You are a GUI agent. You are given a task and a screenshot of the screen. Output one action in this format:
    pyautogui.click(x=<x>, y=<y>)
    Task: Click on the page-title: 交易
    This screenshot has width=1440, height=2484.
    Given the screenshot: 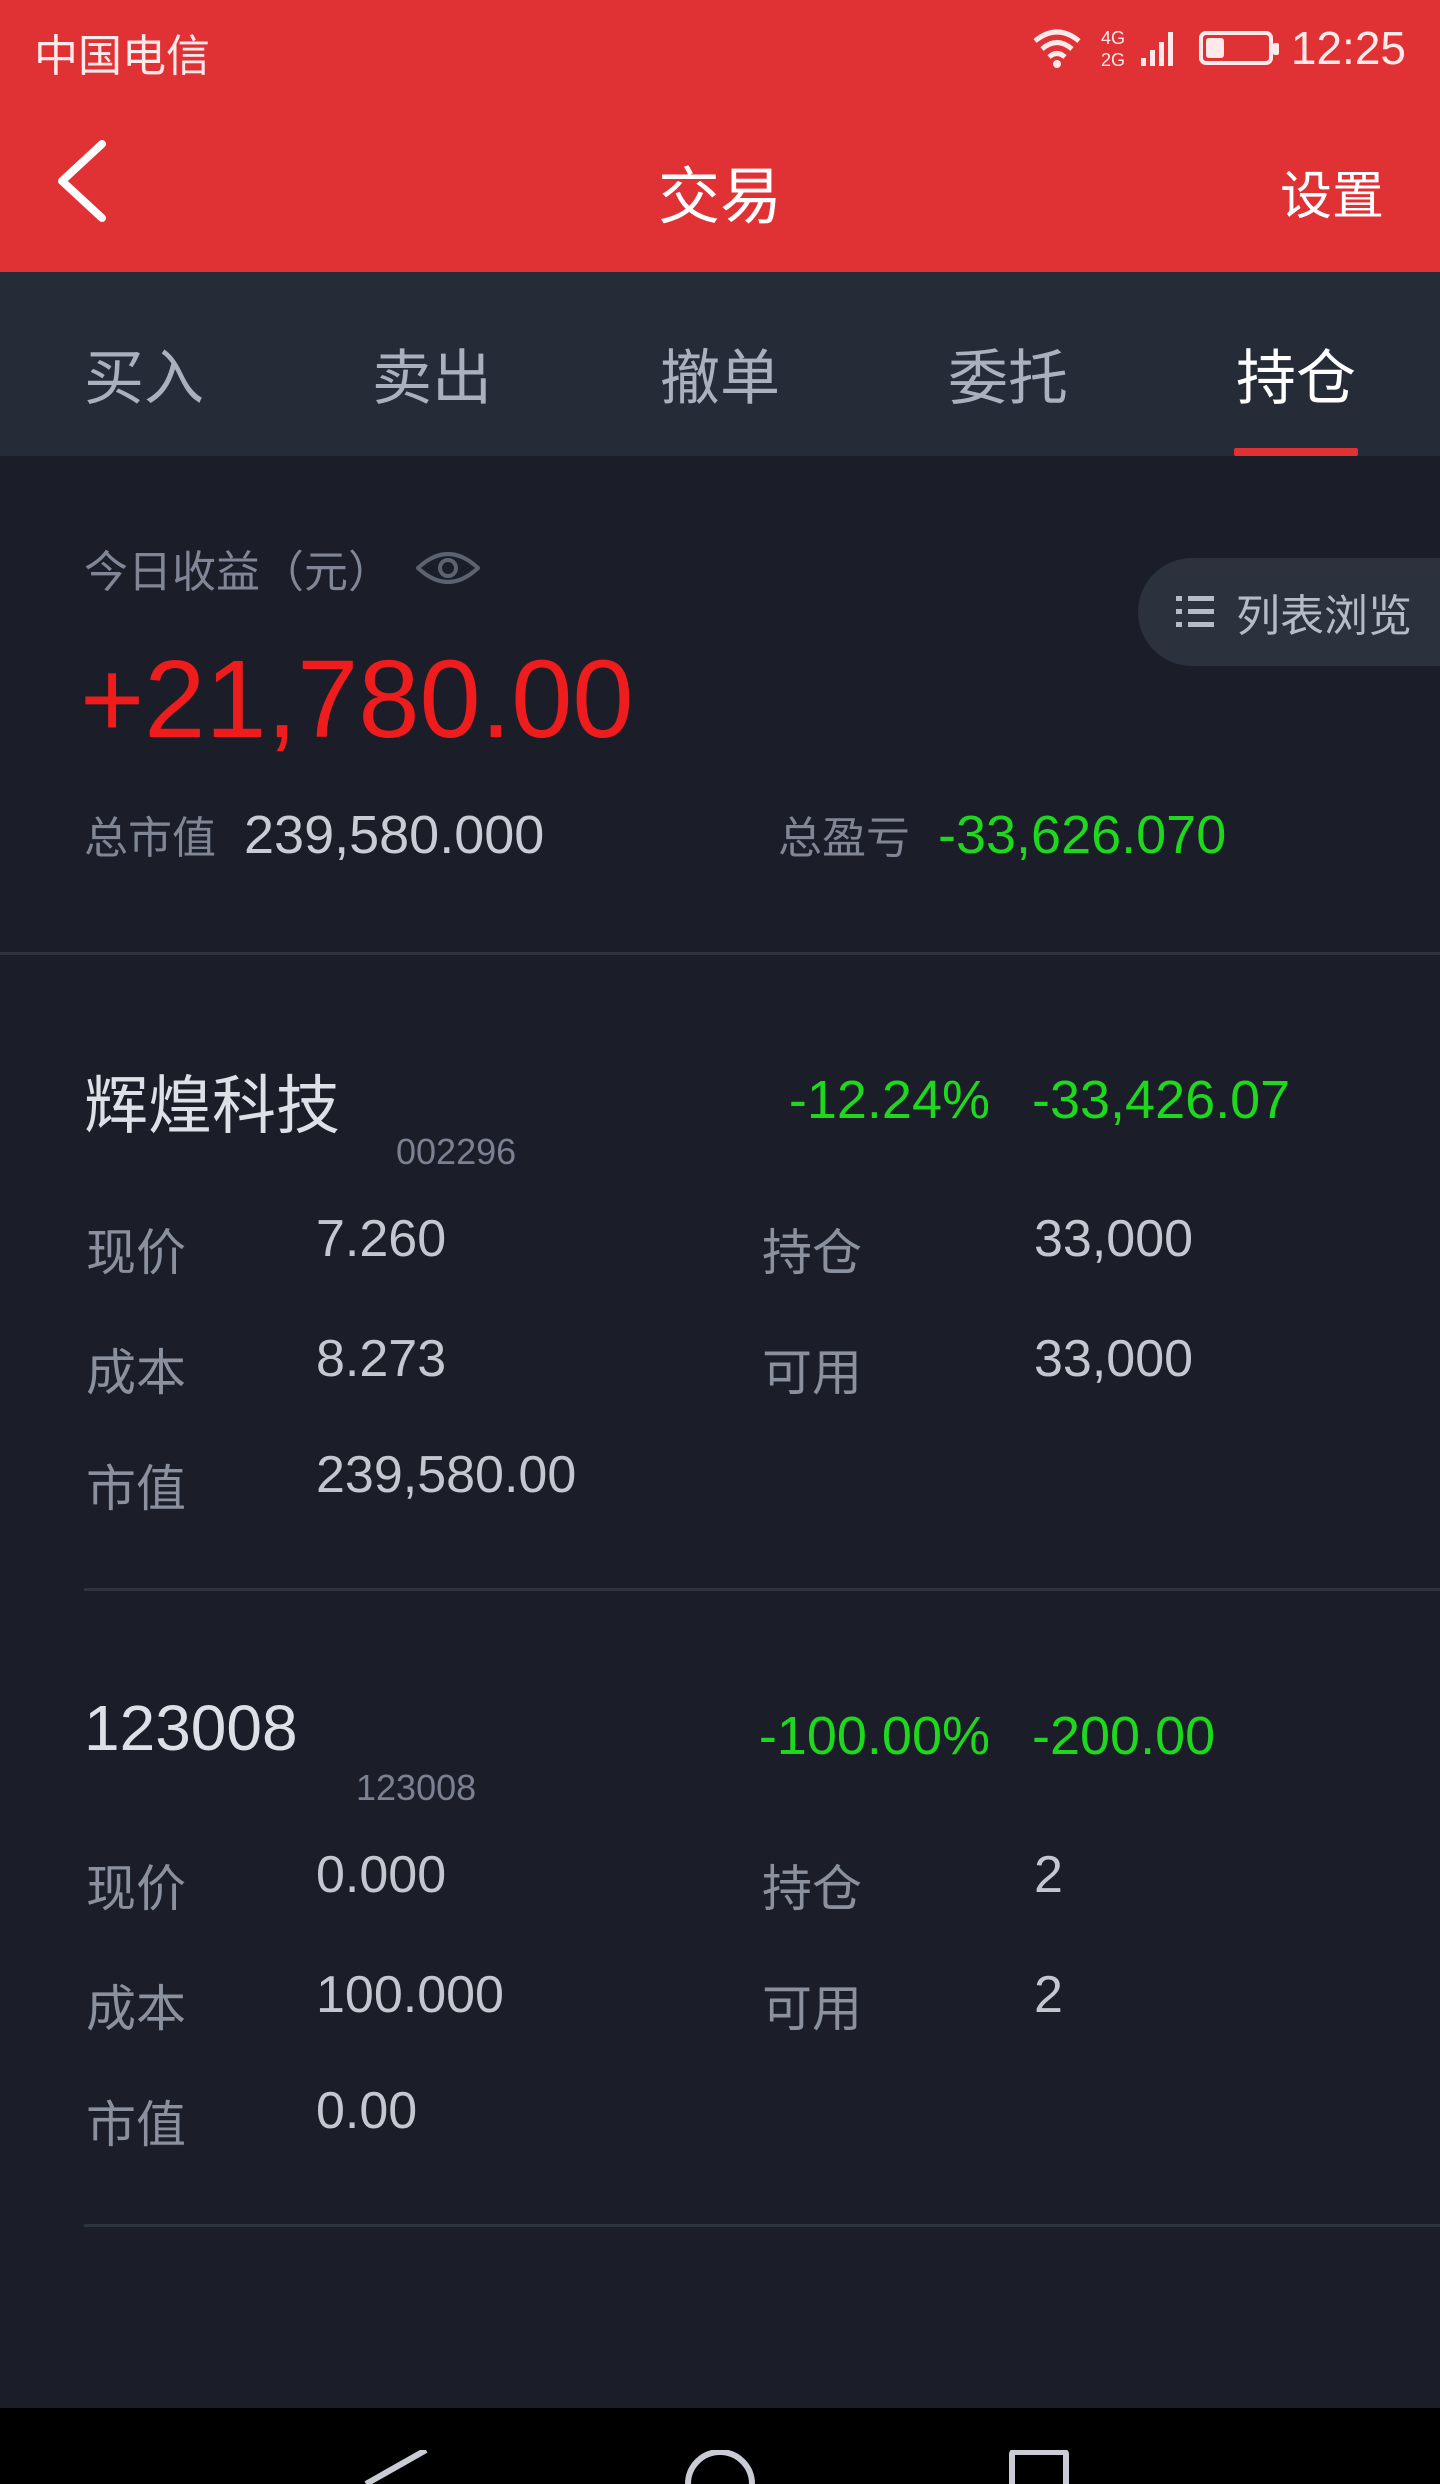 What is the action you would take?
    pyautogui.click(x=719, y=196)
    